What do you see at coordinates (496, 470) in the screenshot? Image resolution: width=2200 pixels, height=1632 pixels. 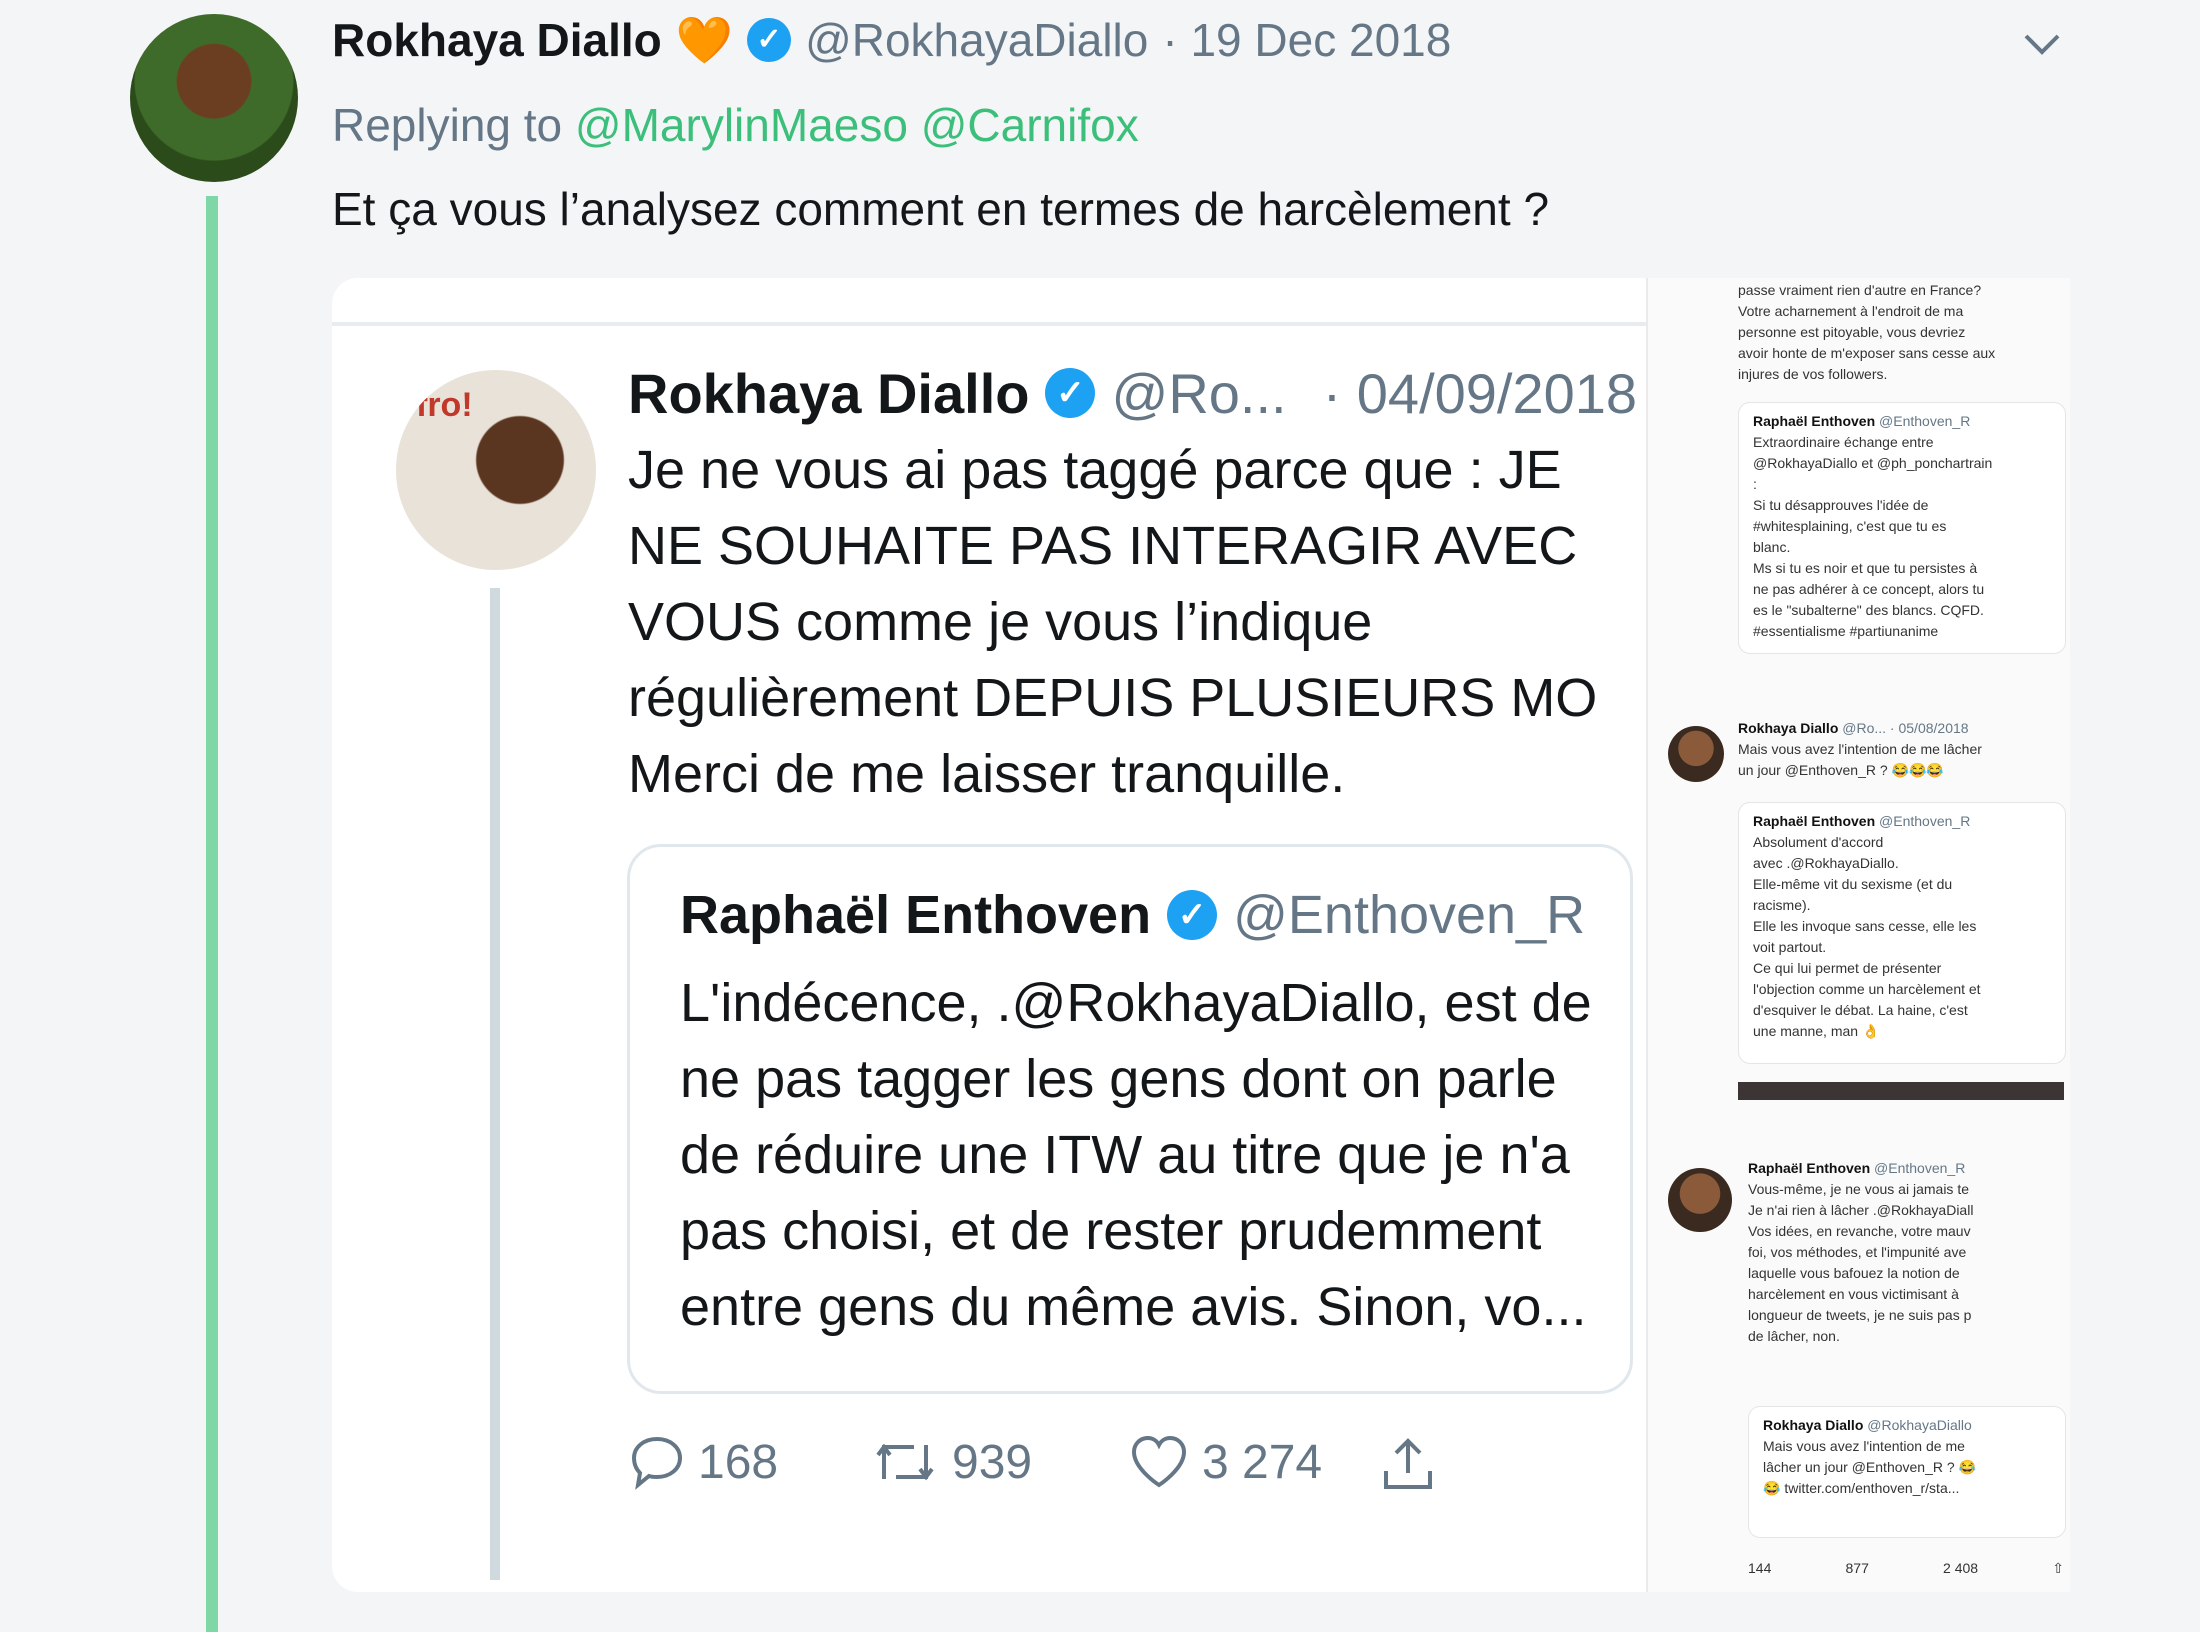 I see `embedded-avatar: fro!` at bounding box center [496, 470].